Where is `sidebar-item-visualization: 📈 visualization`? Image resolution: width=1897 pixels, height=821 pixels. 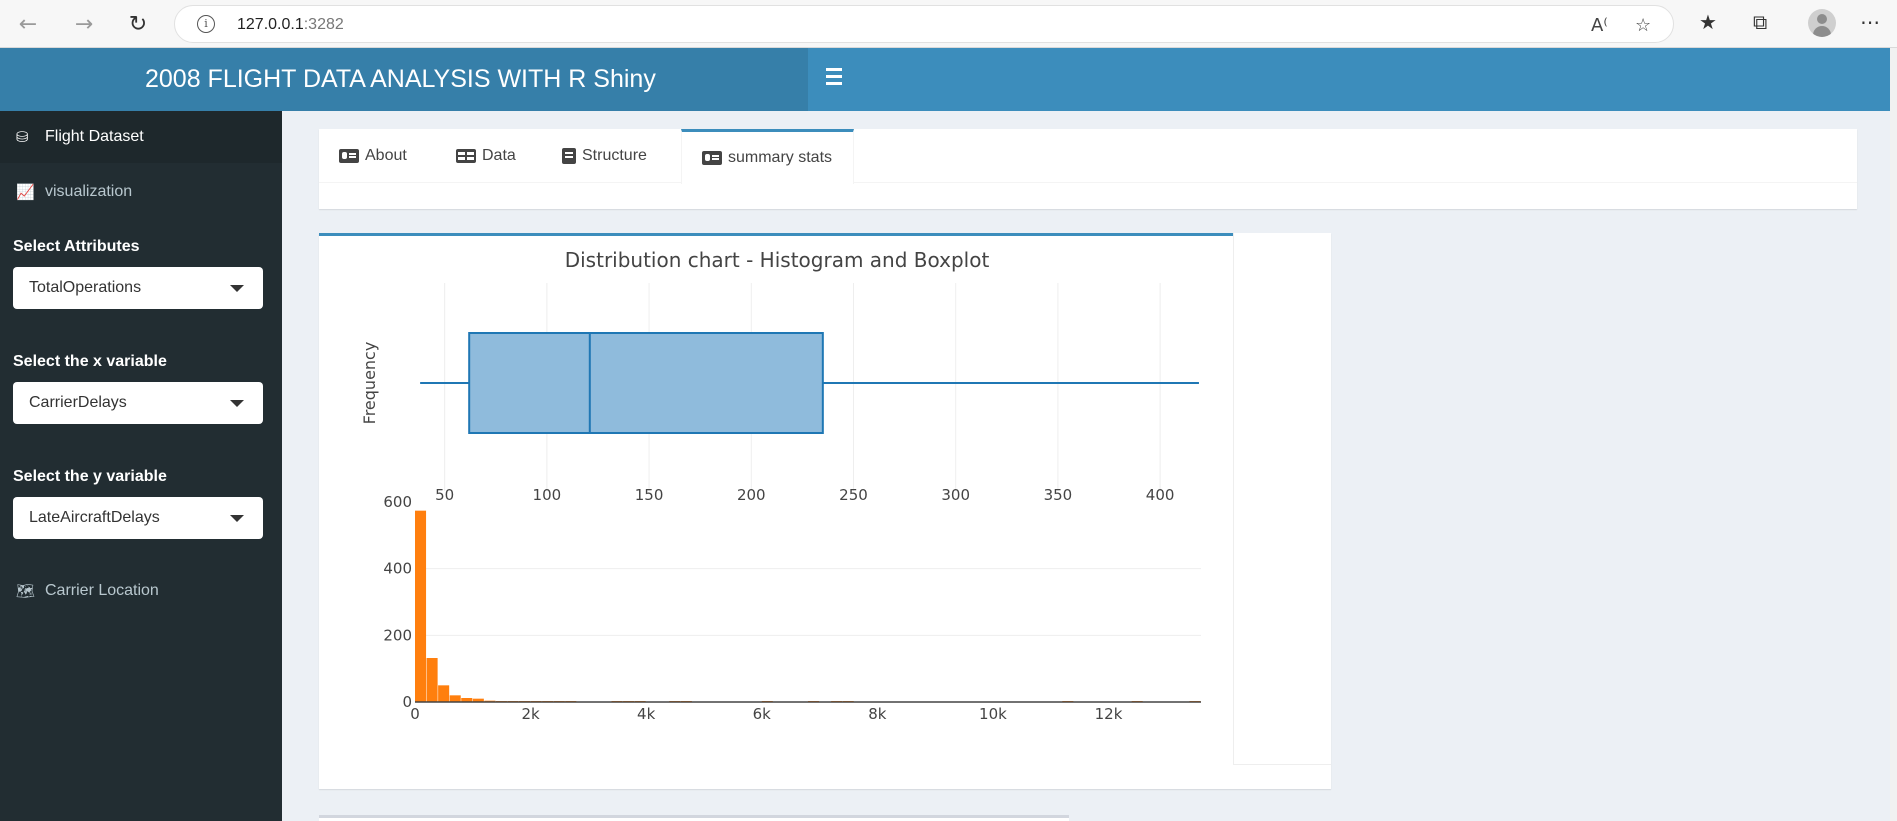
sidebar-item-visualization: 📈 visualization is located at coordinates (141, 192).